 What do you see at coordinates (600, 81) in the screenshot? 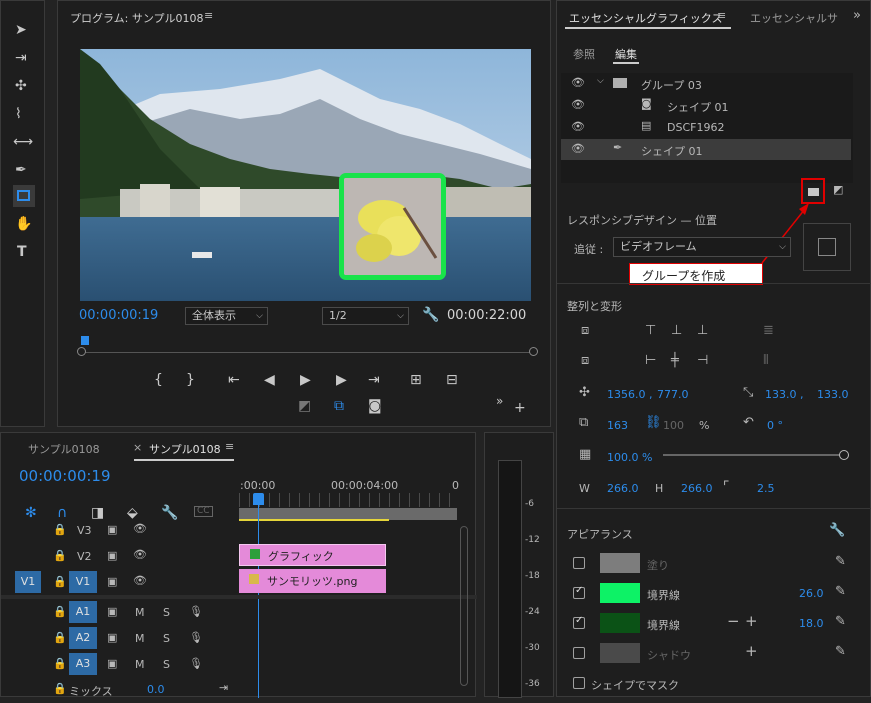
I see `chevron-down-icon: ⌵` at bounding box center [600, 81].